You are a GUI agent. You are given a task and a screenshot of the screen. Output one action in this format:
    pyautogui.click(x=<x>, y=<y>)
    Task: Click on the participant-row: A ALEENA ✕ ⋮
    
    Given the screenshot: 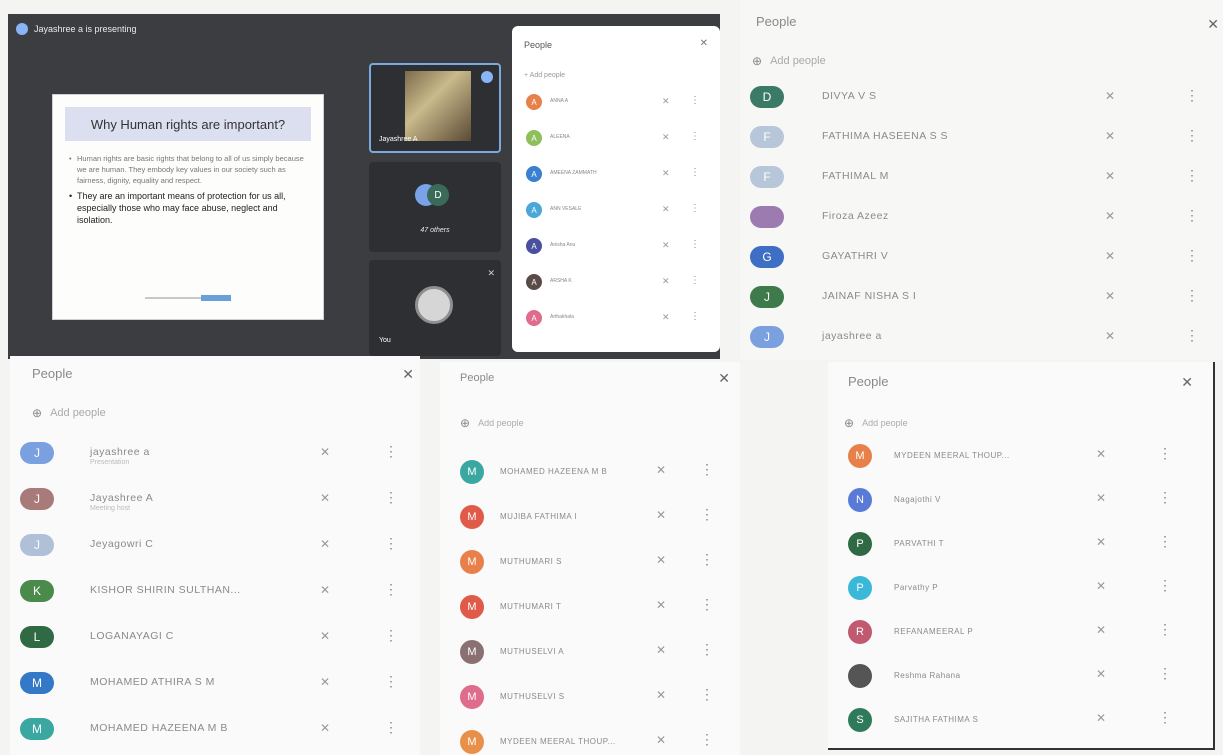 What is the action you would take?
    pyautogui.click(x=617, y=139)
    